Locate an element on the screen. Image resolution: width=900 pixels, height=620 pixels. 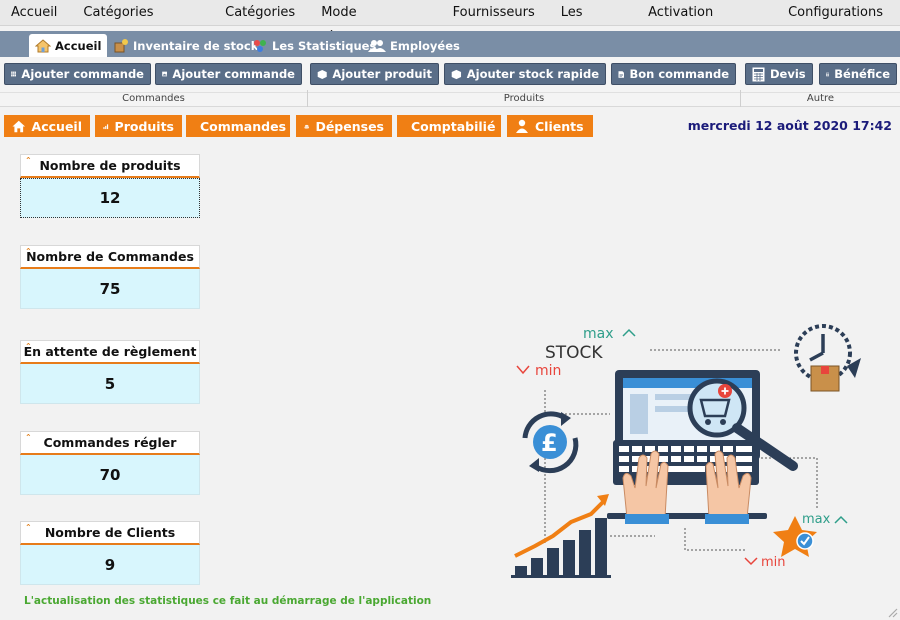
stat-value: 75 is located at coordinates (110, 289).